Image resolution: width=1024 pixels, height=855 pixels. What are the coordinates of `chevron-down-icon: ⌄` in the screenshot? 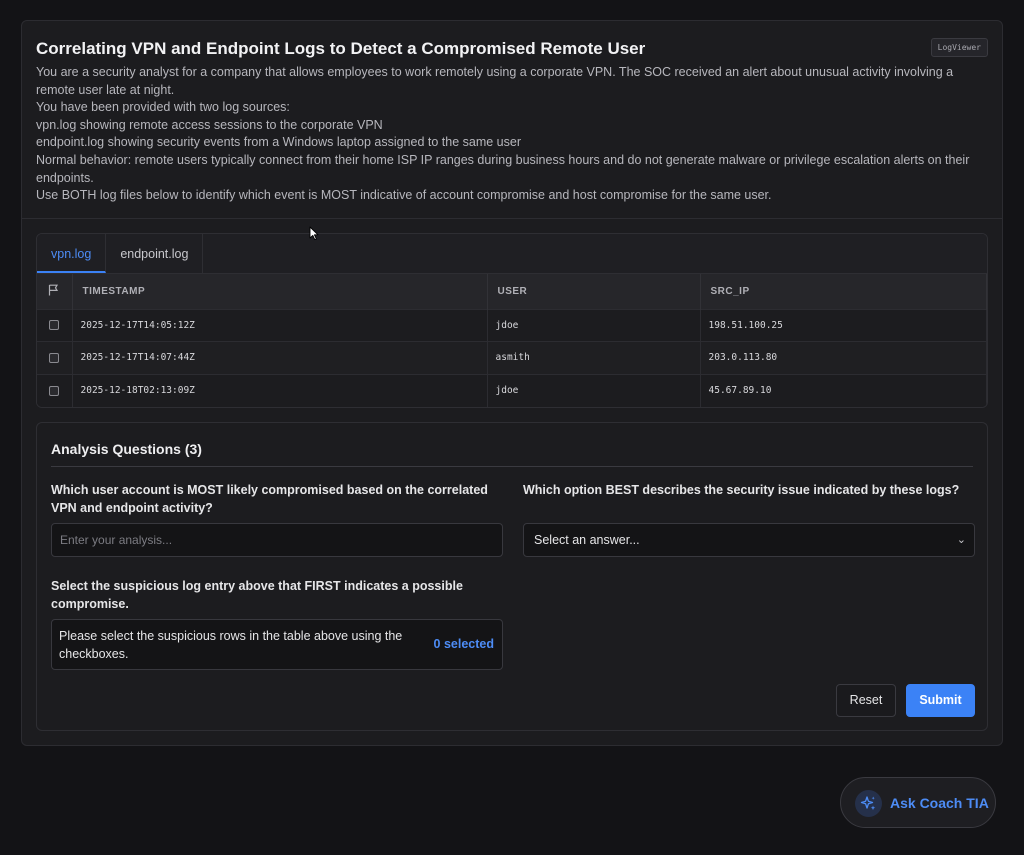 It's located at (961, 540).